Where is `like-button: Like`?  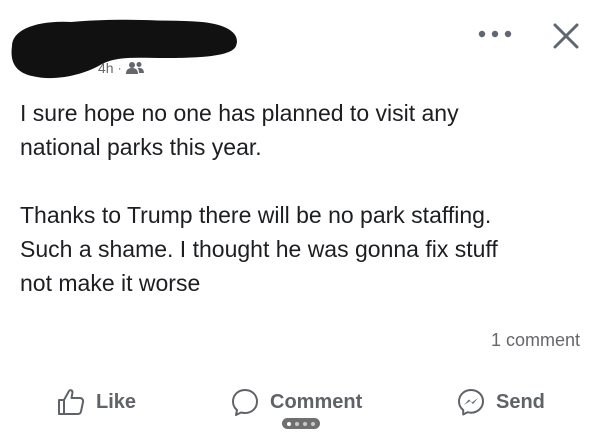 like-button: Like is located at coordinates (96, 402).